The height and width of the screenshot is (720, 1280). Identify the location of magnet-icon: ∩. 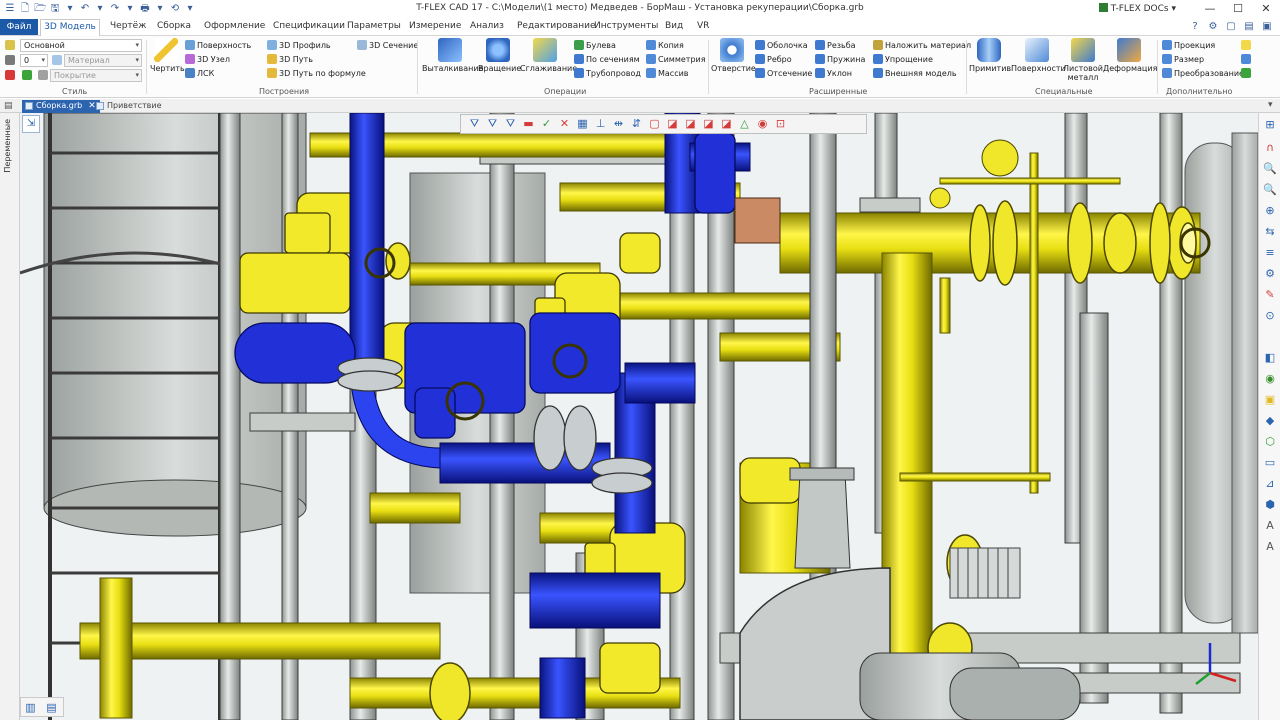
(1270, 148).